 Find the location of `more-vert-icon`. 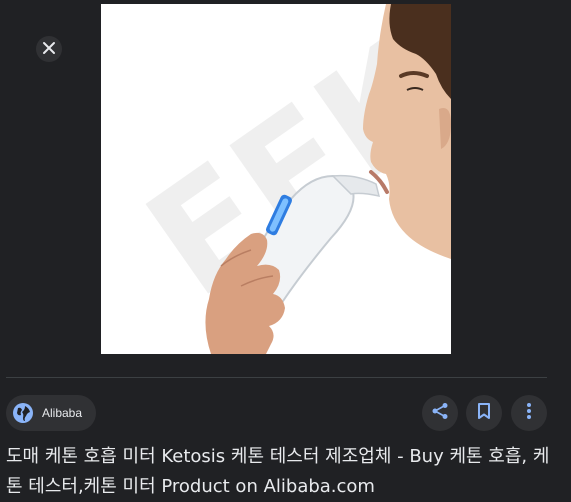

more-vert-icon is located at coordinates (529, 413).